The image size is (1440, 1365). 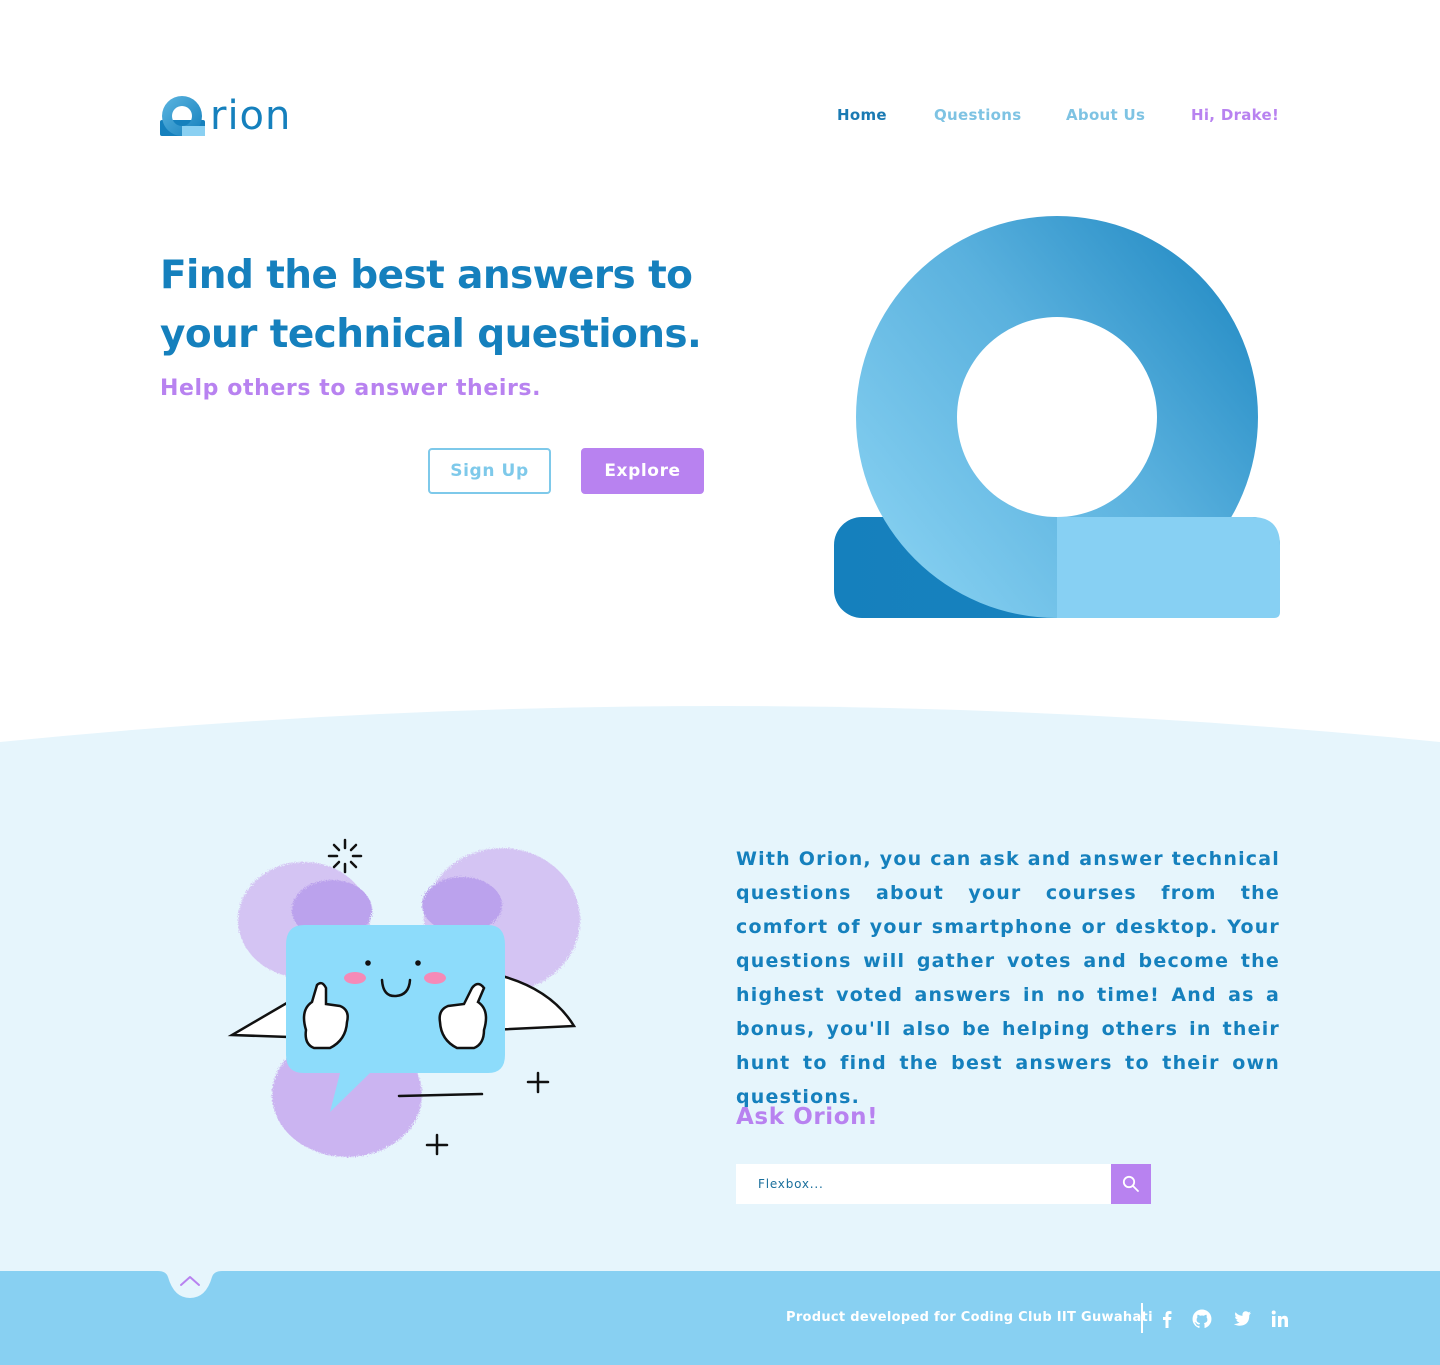 I want to click on orion-logo: rion, so click(x=230, y=116).